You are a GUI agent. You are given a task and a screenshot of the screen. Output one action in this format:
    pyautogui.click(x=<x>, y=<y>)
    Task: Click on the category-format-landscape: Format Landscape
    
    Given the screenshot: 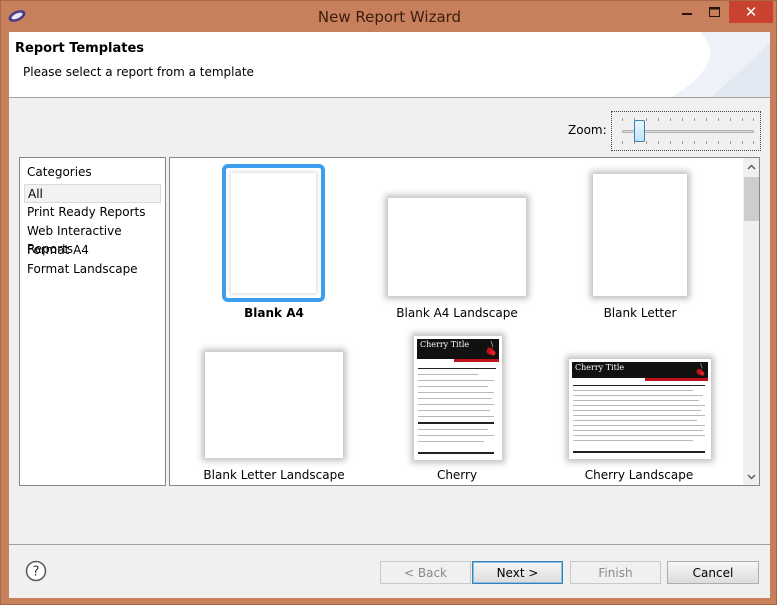 What is the action you would take?
    pyautogui.click(x=92, y=269)
    